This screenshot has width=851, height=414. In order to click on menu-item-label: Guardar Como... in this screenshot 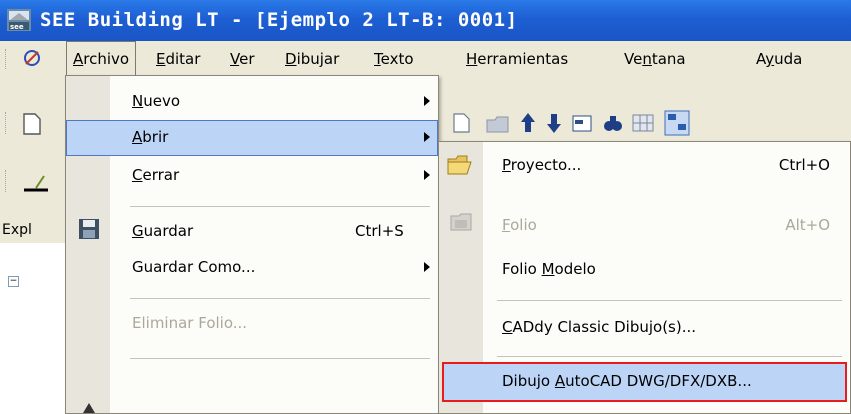, I will do `click(194, 267)`.